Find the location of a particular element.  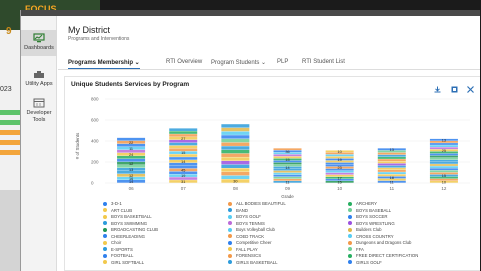

bar-data-label: 25 is located at coordinates (444, 151).